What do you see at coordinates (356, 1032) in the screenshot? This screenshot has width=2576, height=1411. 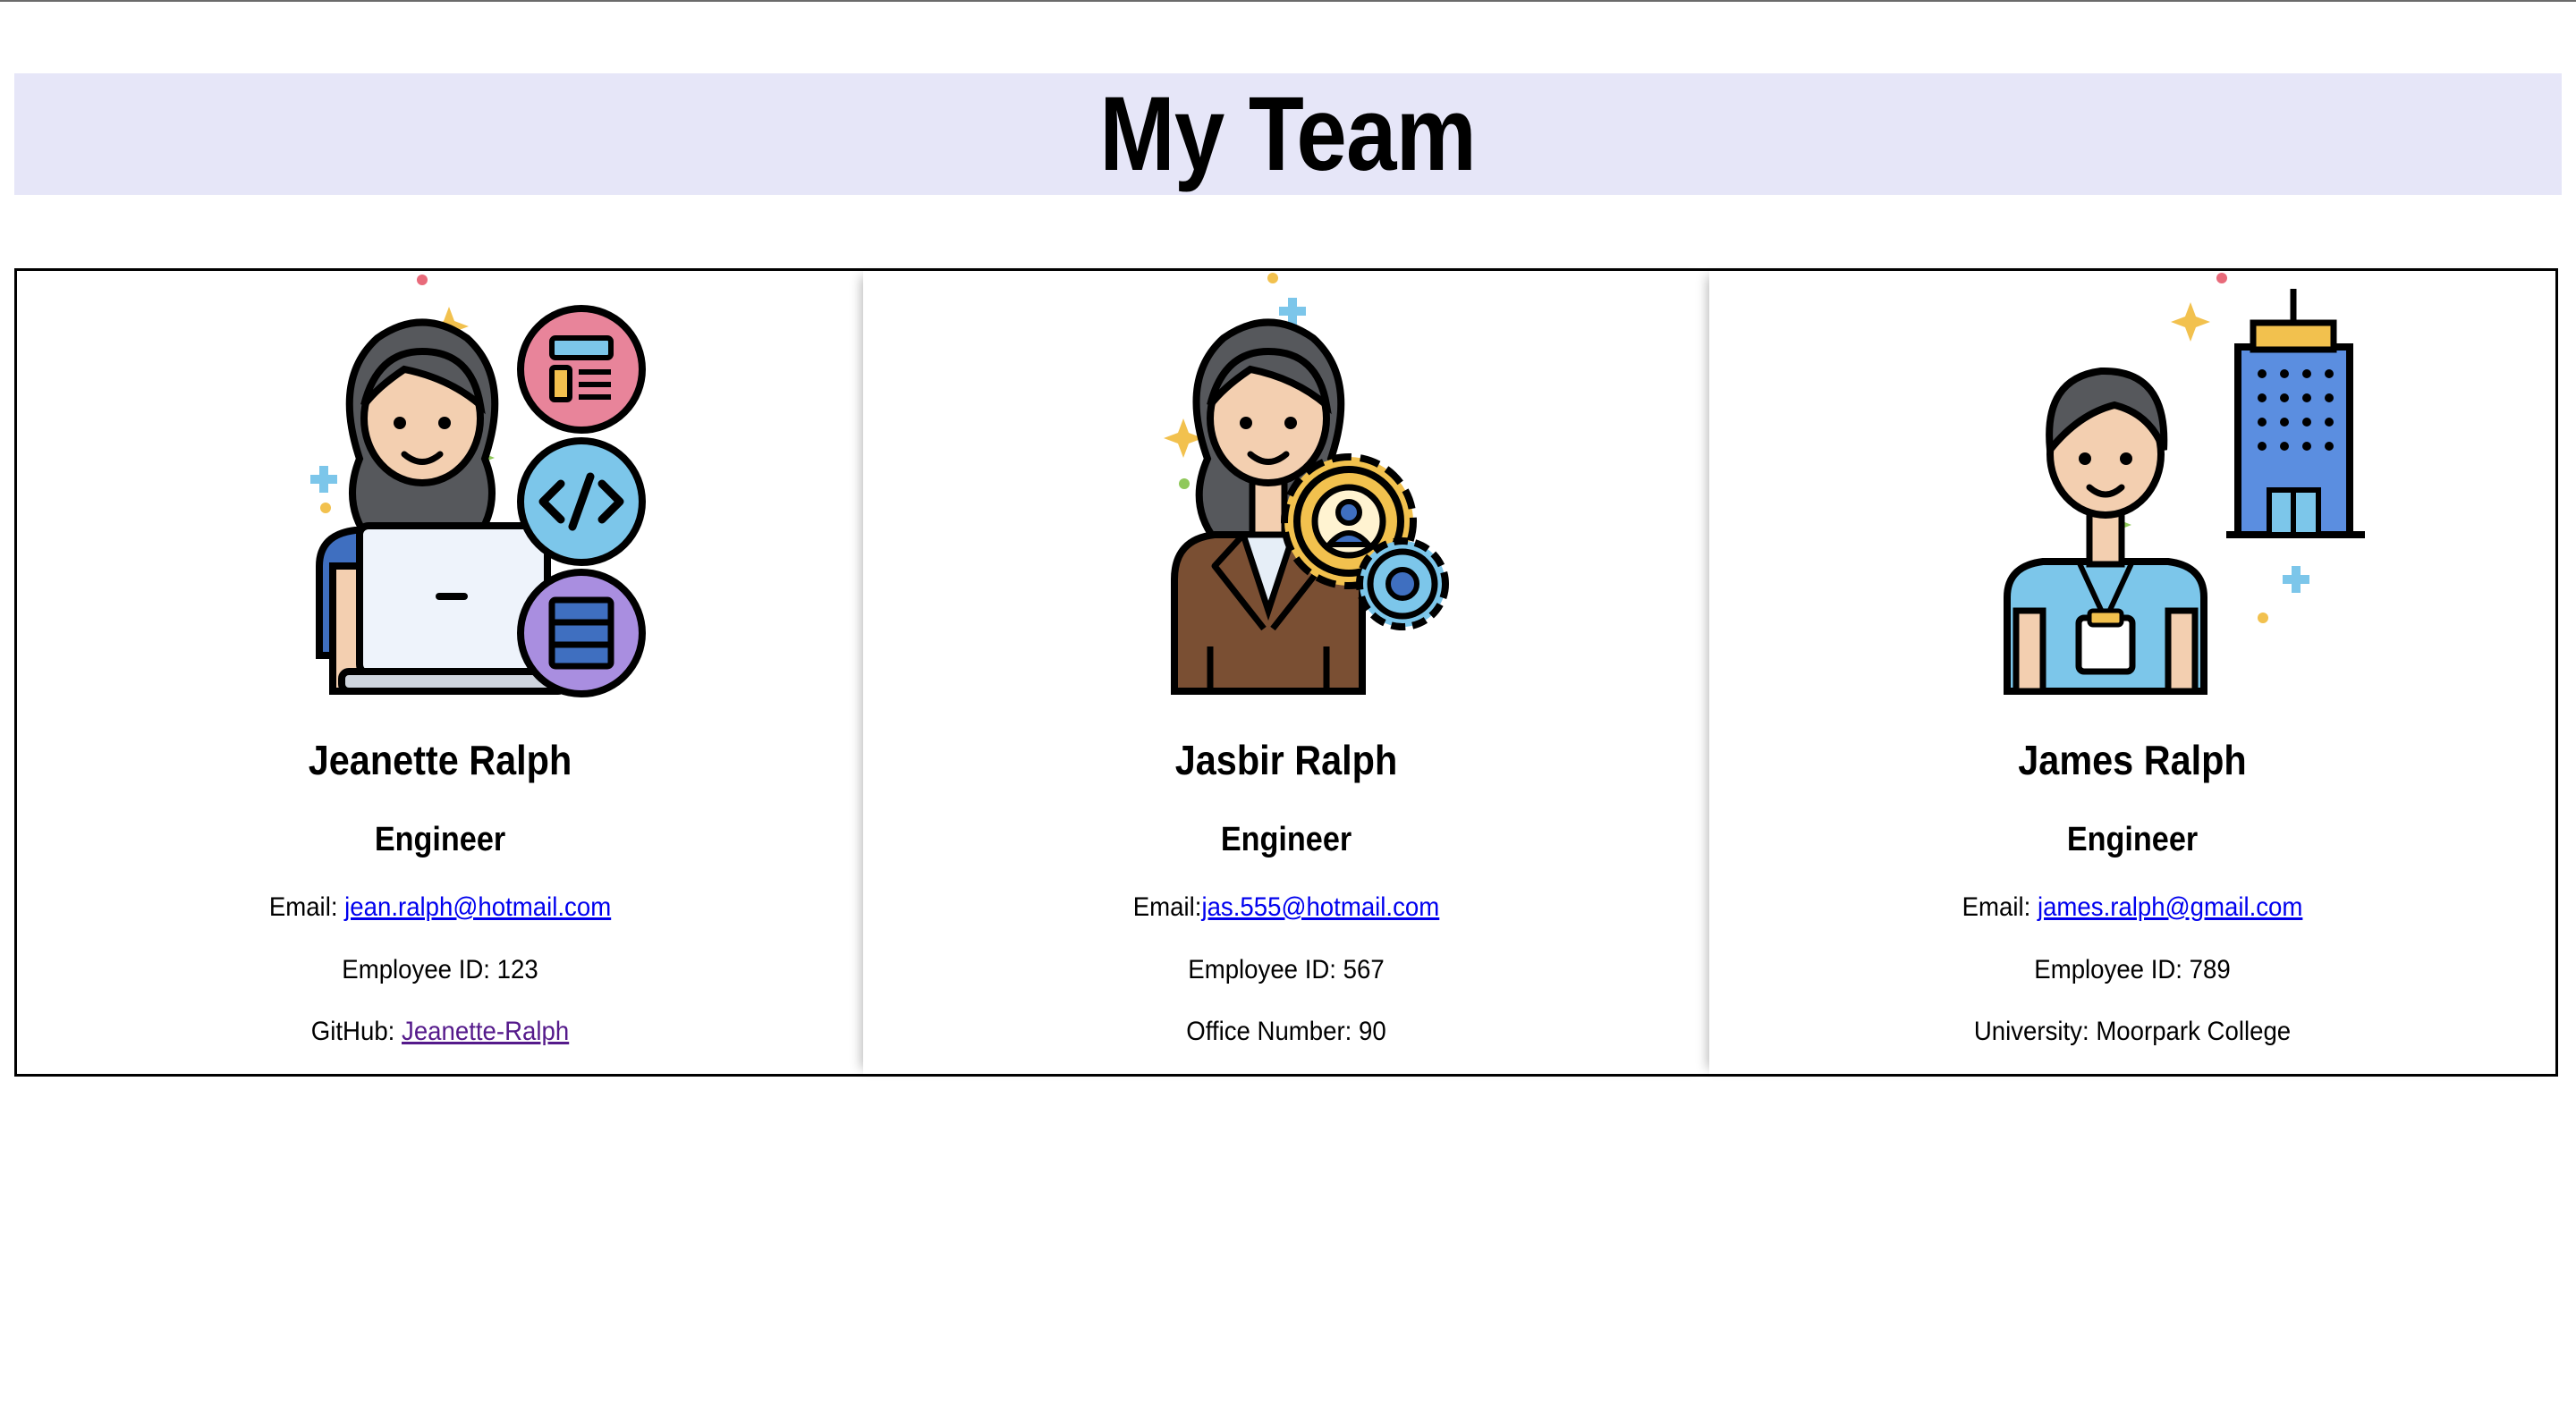 I see `github-label: GitHub:` at bounding box center [356, 1032].